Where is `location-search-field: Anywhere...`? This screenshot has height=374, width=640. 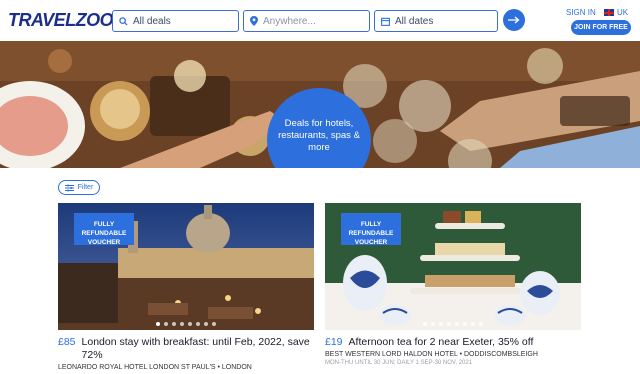 location-search-field: Anywhere... is located at coordinates (306, 21).